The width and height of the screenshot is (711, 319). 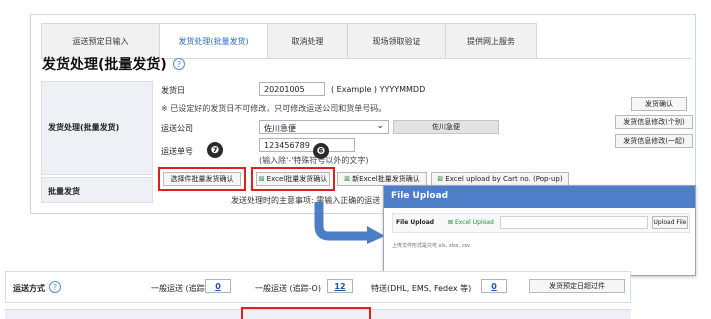 What do you see at coordinates (64, 191) in the screenshot?
I see `bulk-label: 批量发货` at bounding box center [64, 191].